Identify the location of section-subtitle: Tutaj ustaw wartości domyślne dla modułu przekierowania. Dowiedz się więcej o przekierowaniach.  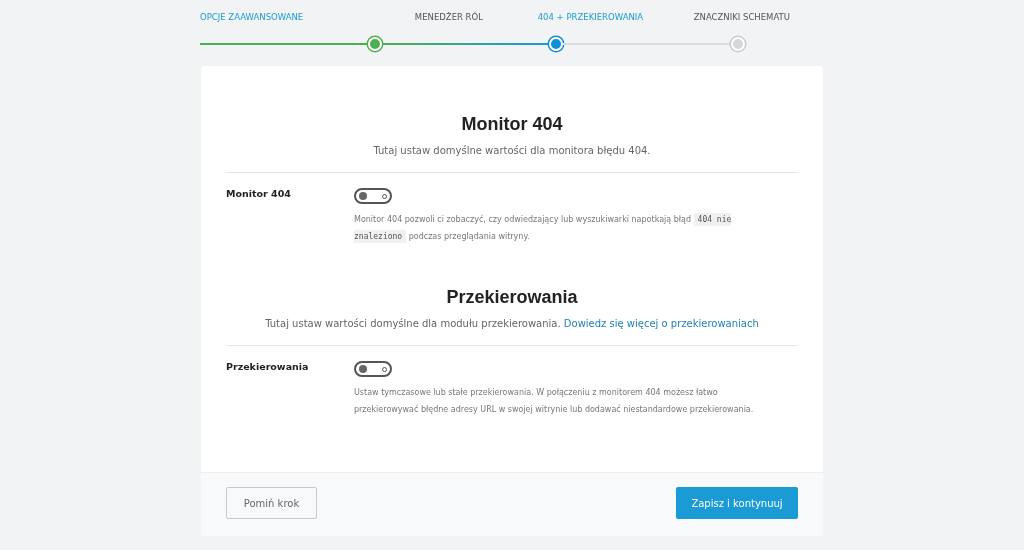
(512, 332).